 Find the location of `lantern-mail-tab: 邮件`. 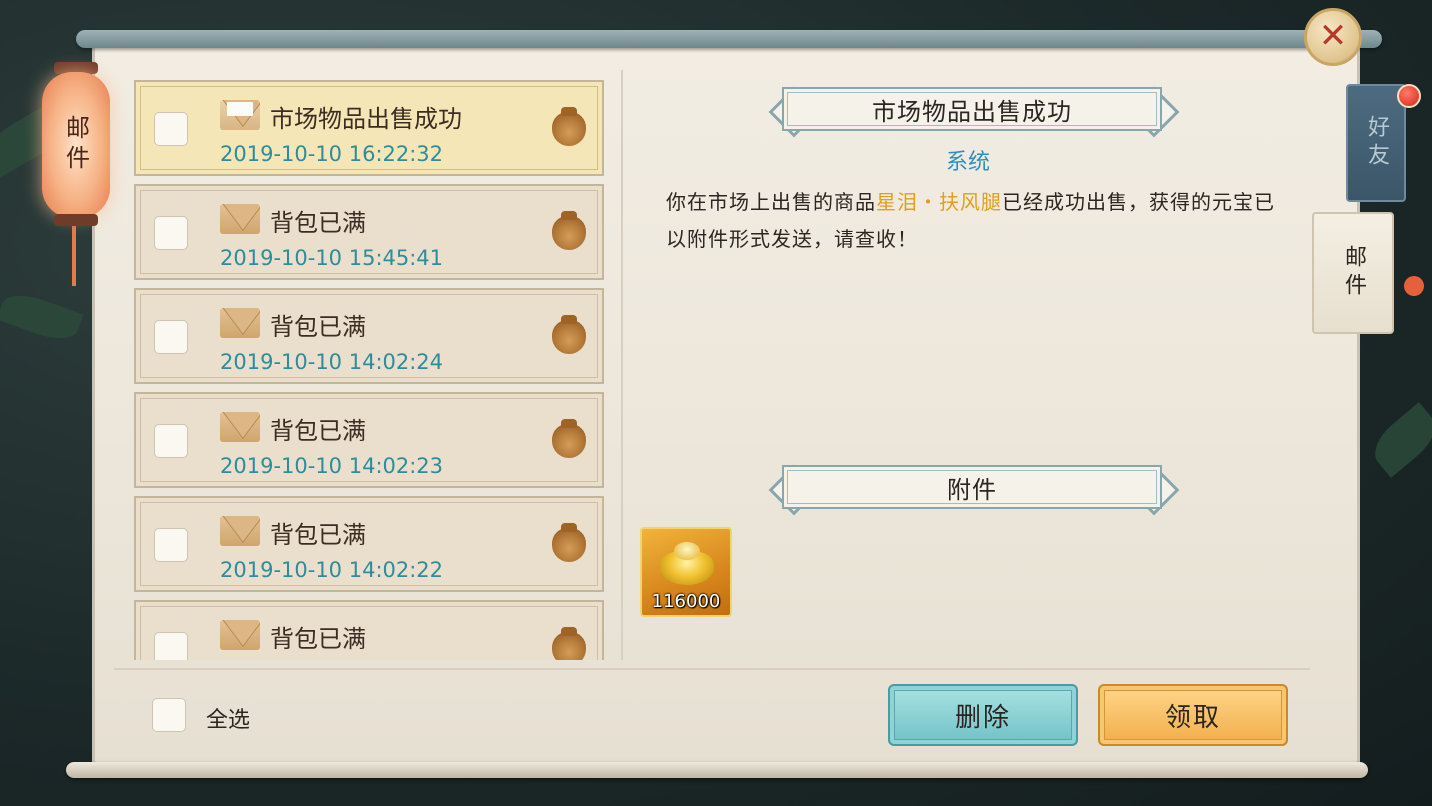

lantern-mail-tab: 邮件 is located at coordinates (76, 145).